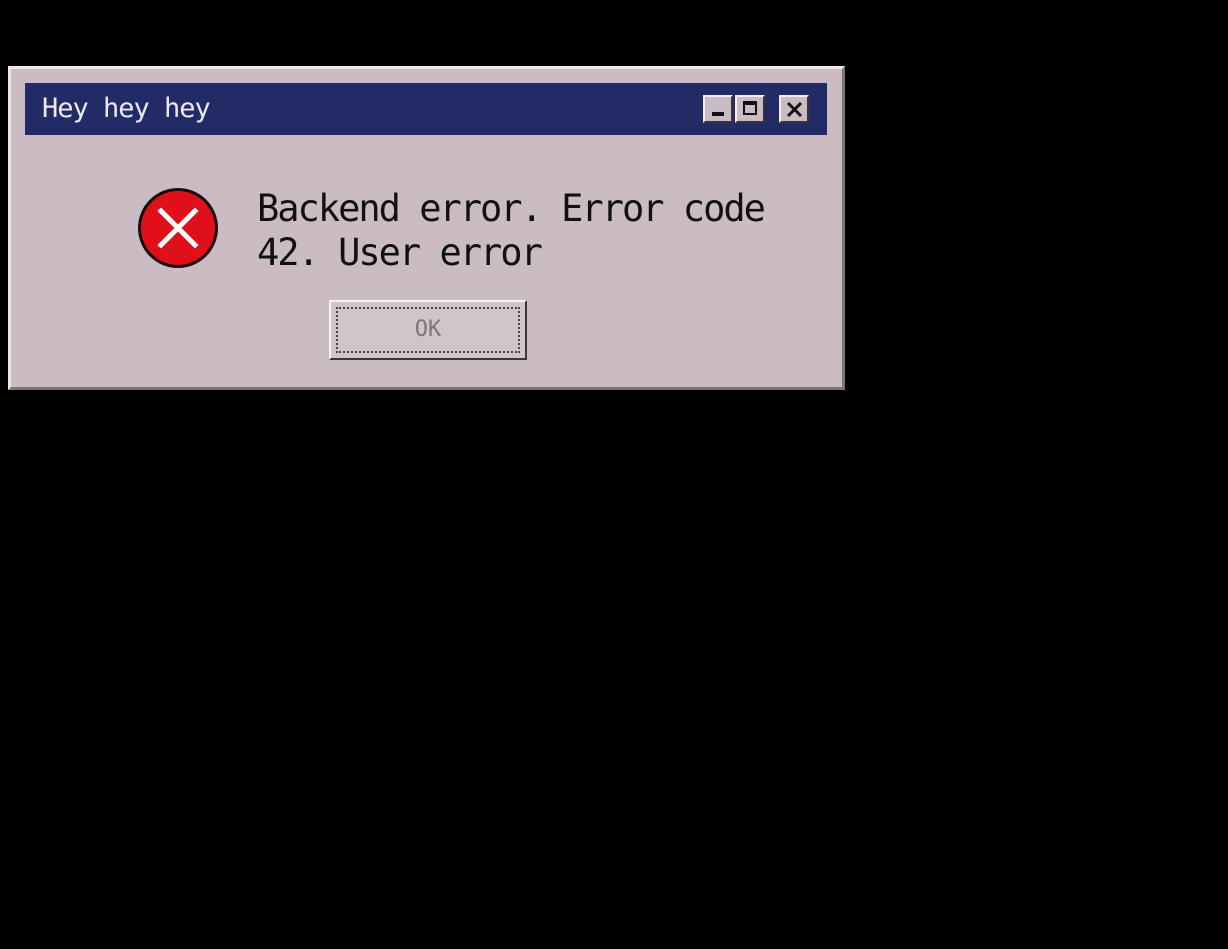 The width and height of the screenshot is (1228, 949). I want to click on close-button, so click(794, 109).